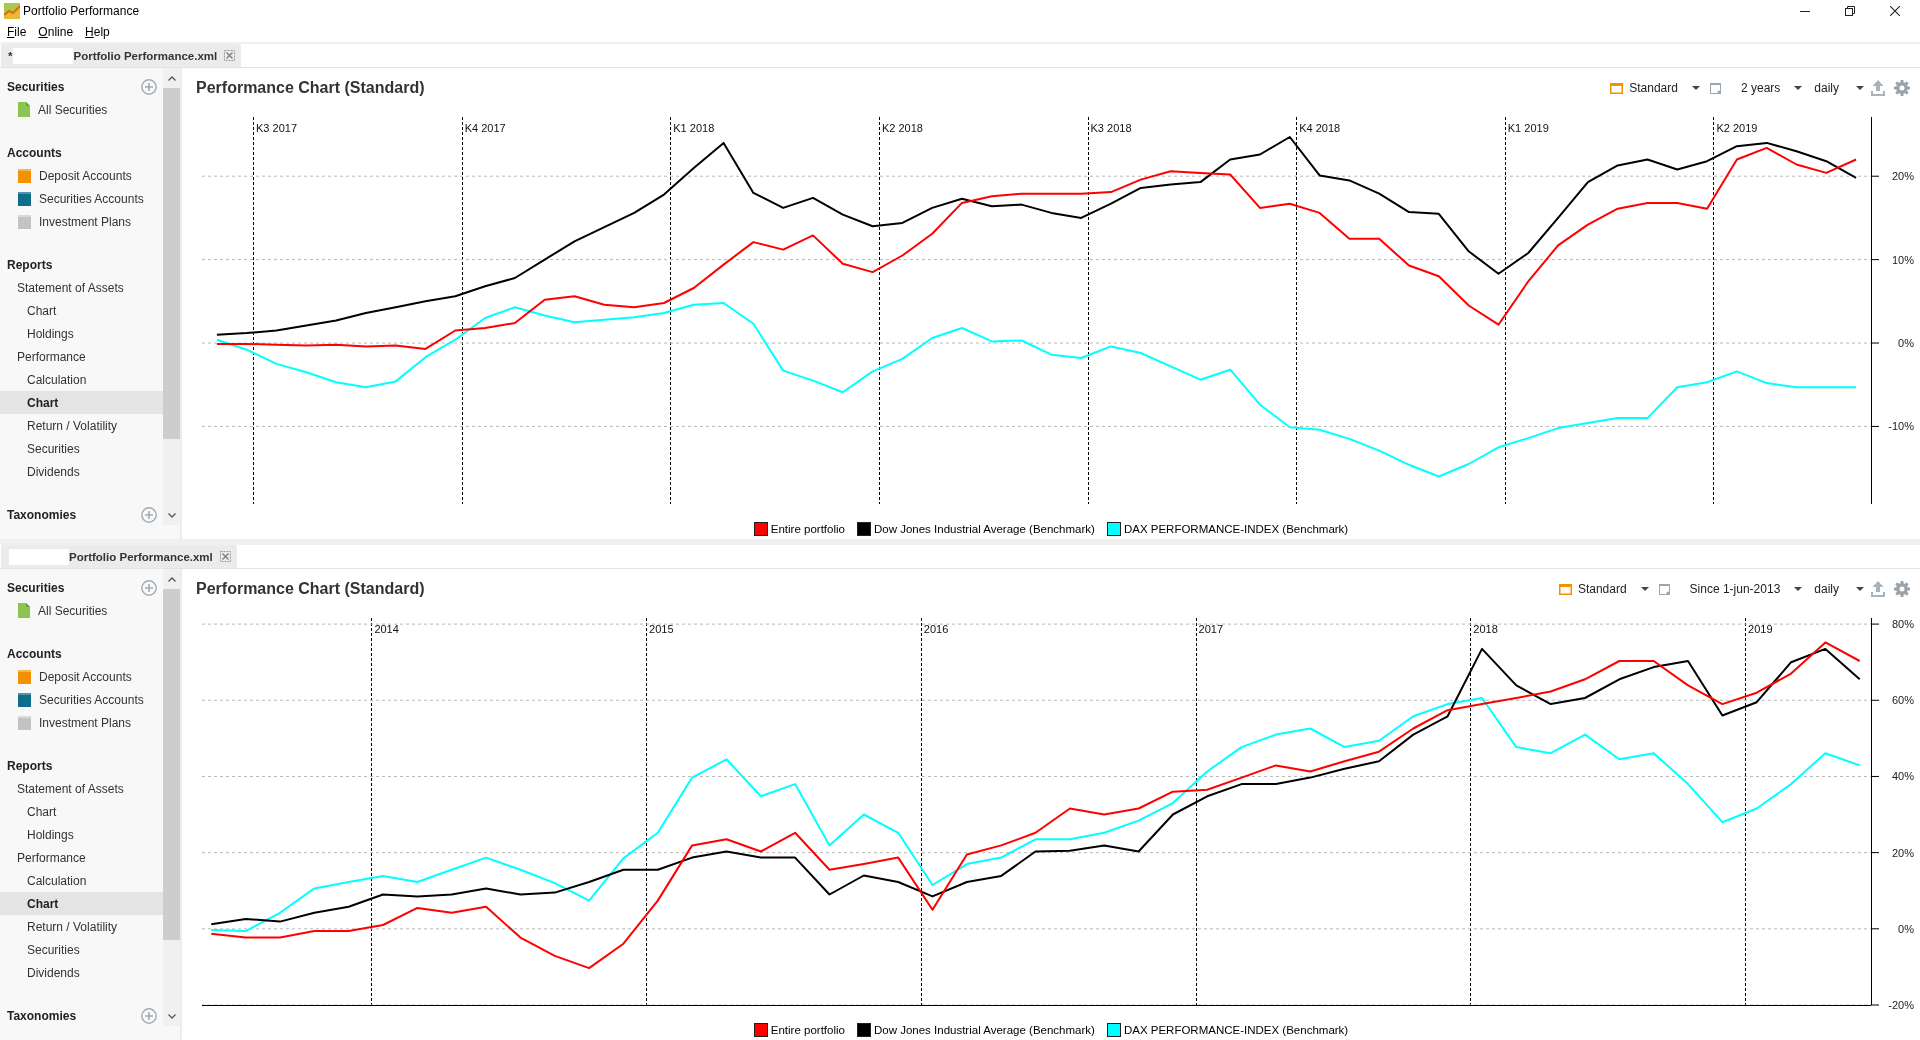 The image size is (1920, 1040). Describe the element at coordinates (24, 109) in the screenshot. I see `document-icon` at that location.